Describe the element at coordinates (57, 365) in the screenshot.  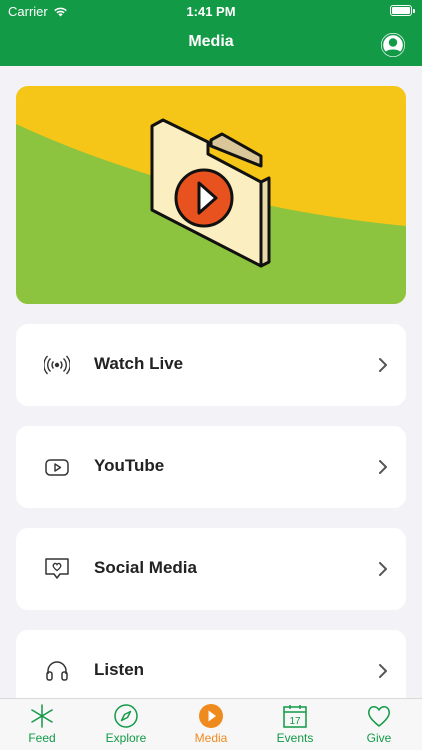
I see `broadcast-icon` at that location.